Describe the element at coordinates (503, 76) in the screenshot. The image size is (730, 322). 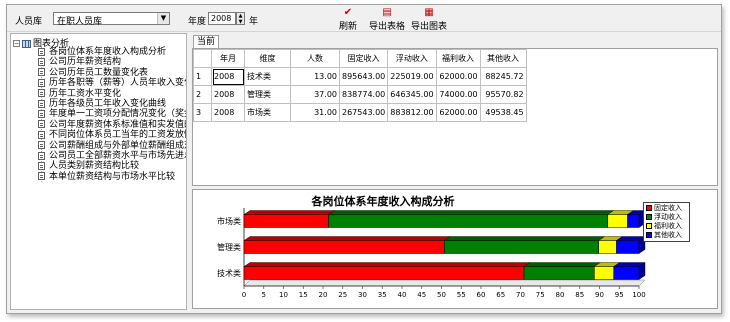
I see `cell-other-income: 88245.72` at that location.